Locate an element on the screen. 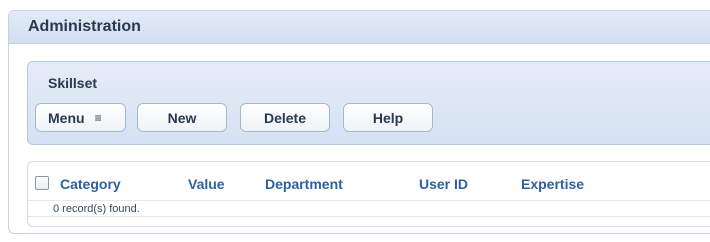 The height and width of the screenshot is (242, 710). column-header-category: Category is located at coordinates (90, 184).